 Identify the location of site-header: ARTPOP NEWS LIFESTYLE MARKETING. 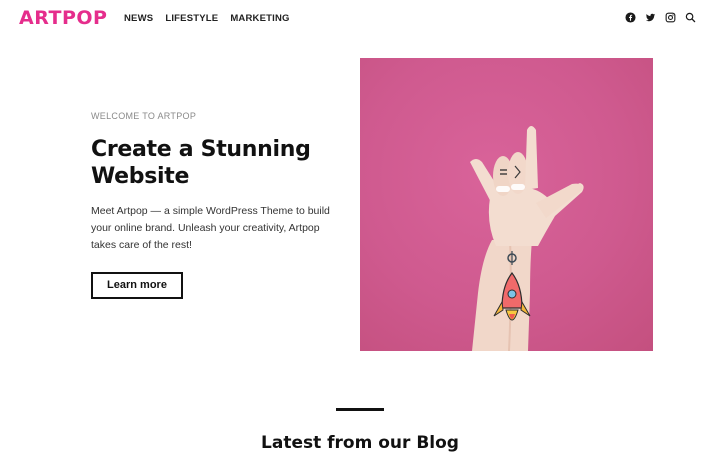
(360, 20).